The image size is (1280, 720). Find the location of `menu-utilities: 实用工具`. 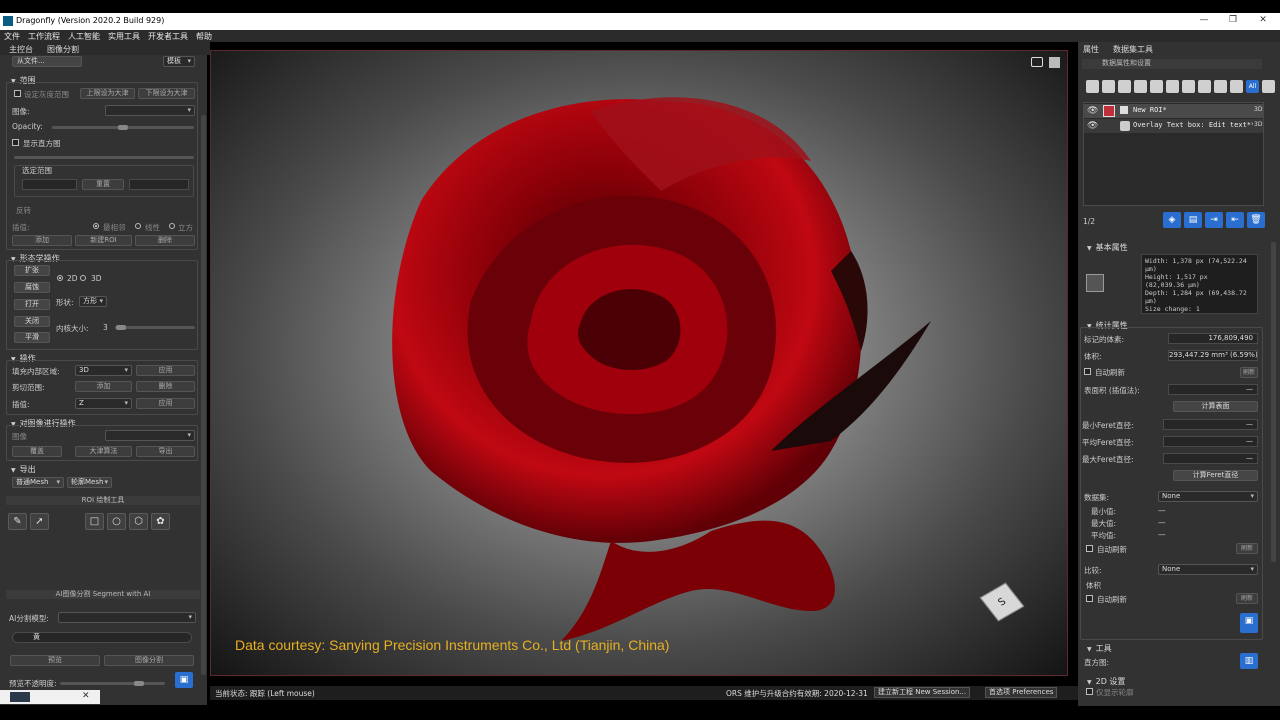

menu-utilities: 实用工具 is located at coordinates (124, 36).